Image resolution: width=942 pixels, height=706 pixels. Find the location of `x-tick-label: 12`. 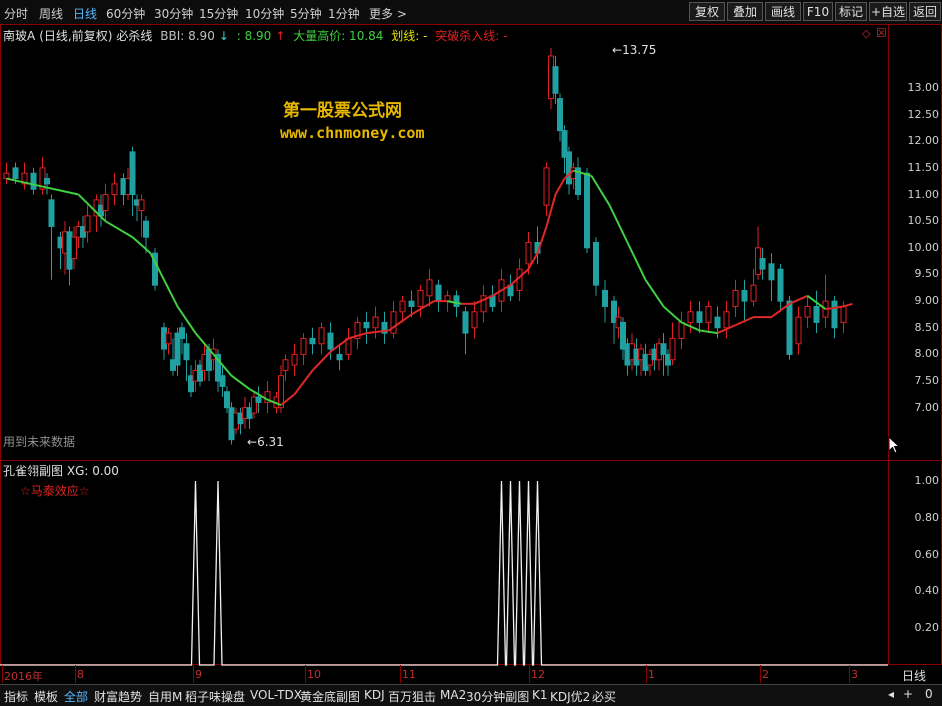

x-tick-label: 12 is located at coordinates (538, 674).